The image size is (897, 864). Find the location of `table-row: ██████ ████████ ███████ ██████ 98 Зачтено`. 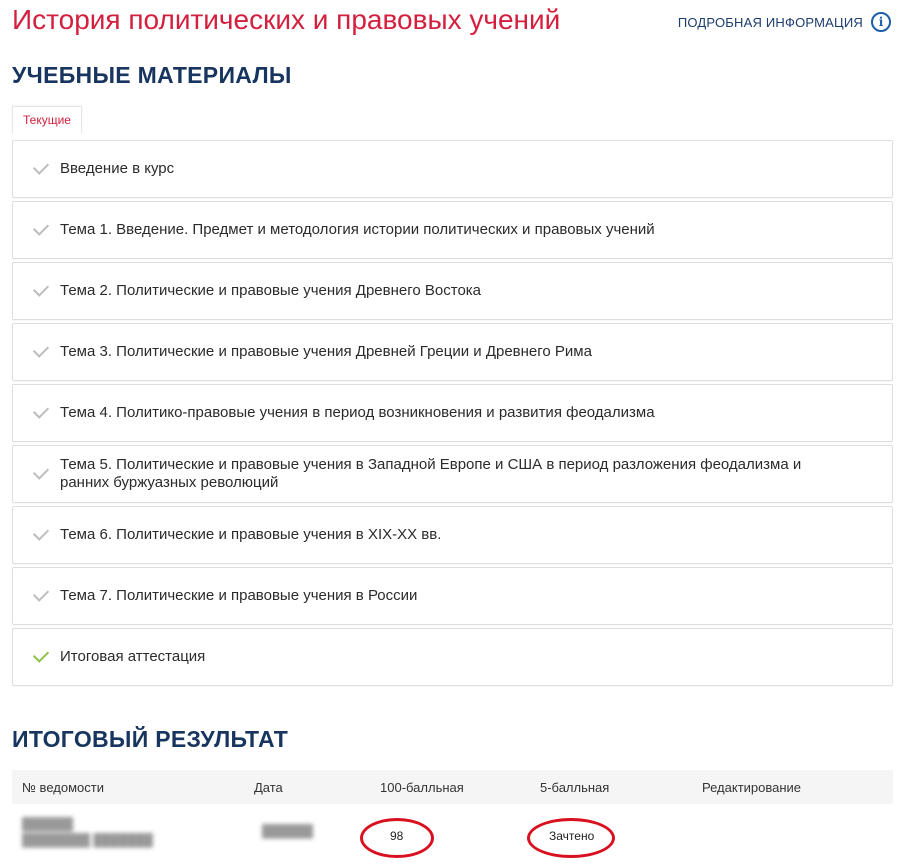

table-row: ██████ ████████ ███████ ██████ 98 Зачтено is located at coordinates (452, 834).